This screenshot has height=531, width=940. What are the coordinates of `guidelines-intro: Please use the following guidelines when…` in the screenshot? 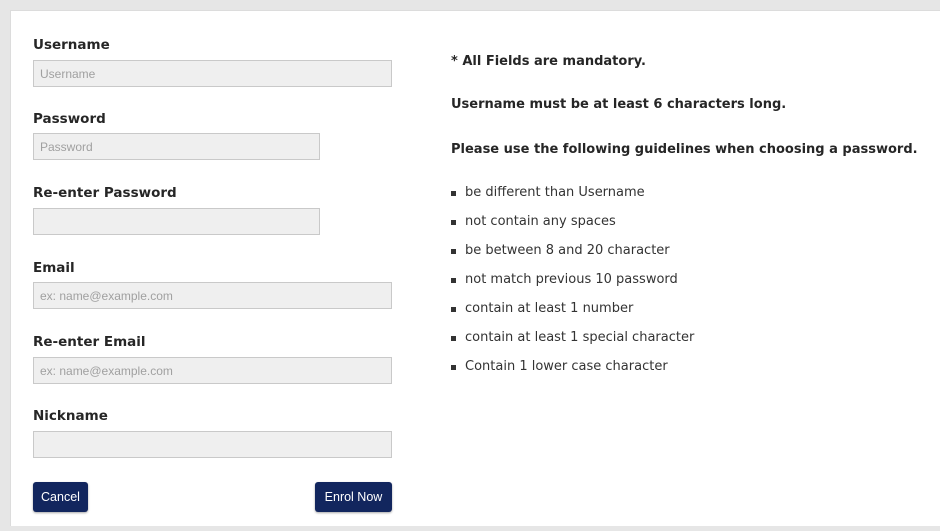 It's located at (684, 149).